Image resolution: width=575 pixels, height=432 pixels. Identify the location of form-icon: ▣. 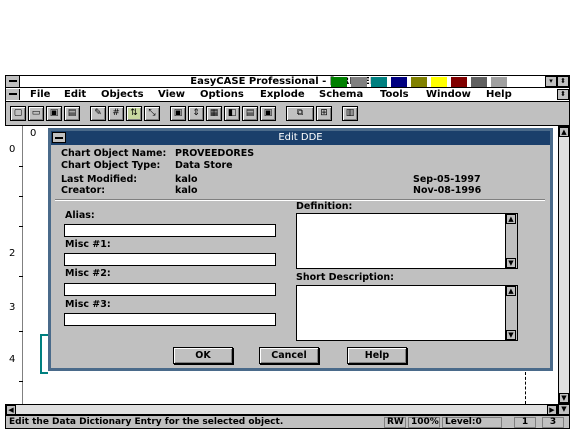
(268, 113).